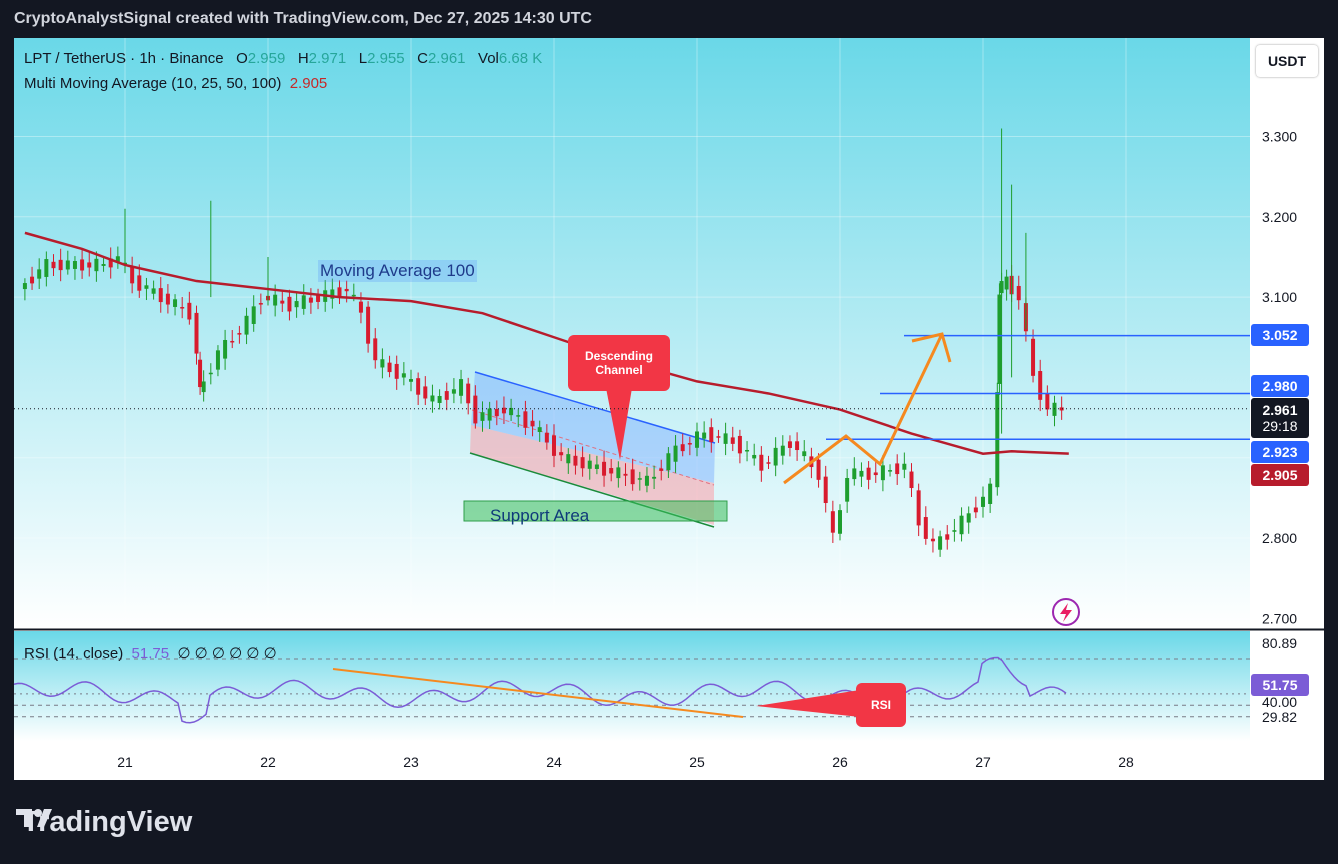 The height and width of the screenshot is (864, 1338). Describe the element at coordinates (1280, 335) in the screenshot. I see `price-label-3052: 3.052` at that location.